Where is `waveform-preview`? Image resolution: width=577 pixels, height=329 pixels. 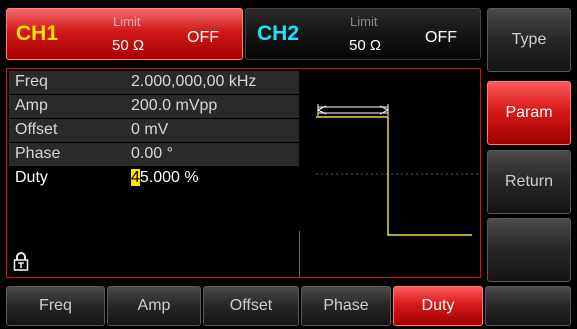
waveform-preview is located at coordinates (397, 170).